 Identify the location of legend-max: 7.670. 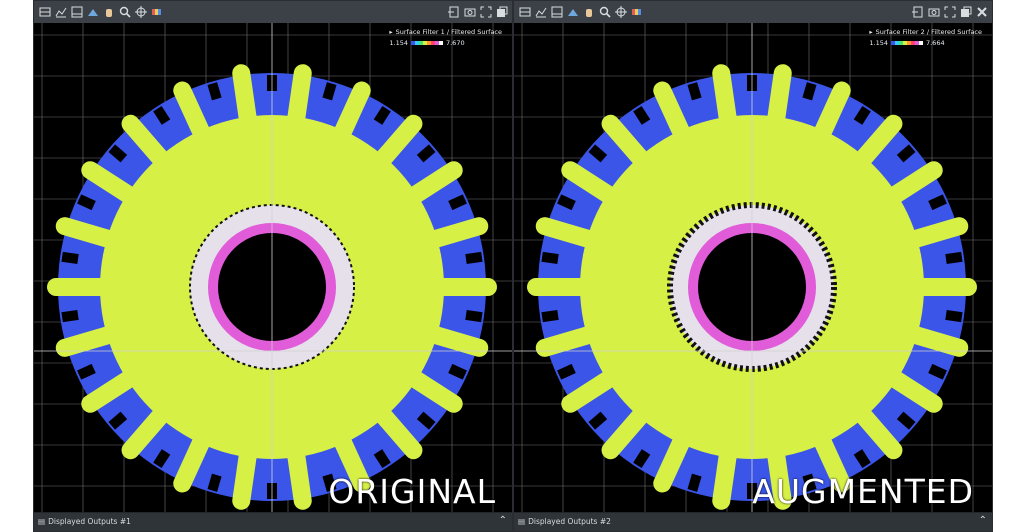
(455, 43).